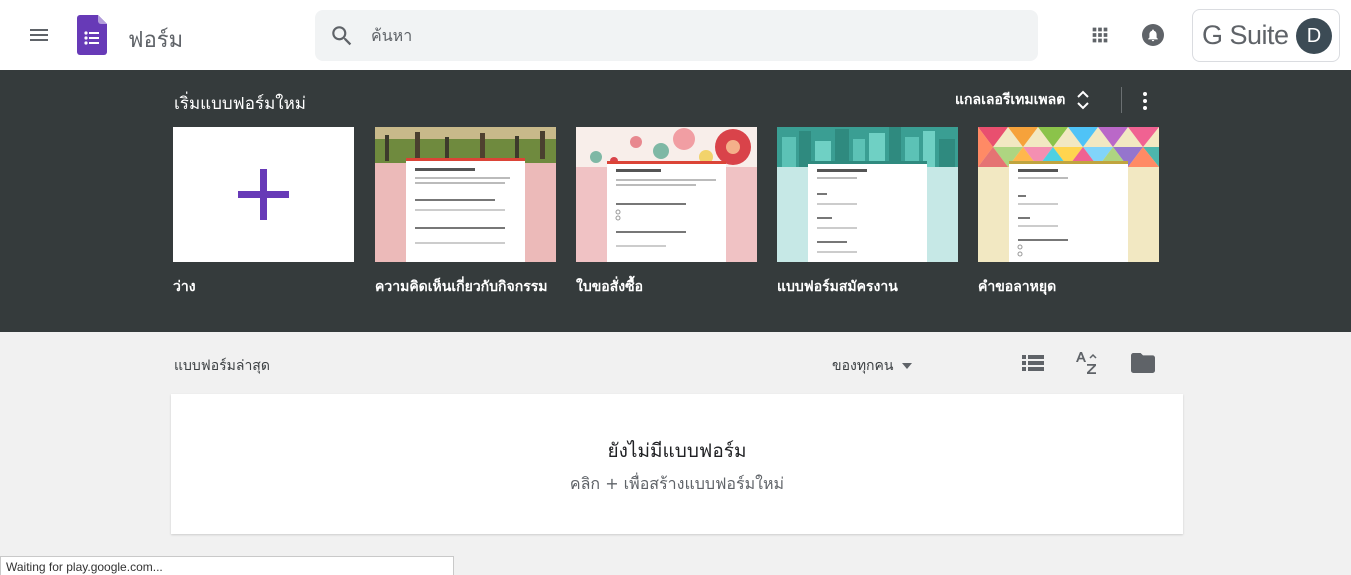 Image resolution: width=1351 pixels, height=575 pixels. Describe the element at coordinates (1245, 35) in the screenshot. I see `gsuite-logo: G Suite` at that location.